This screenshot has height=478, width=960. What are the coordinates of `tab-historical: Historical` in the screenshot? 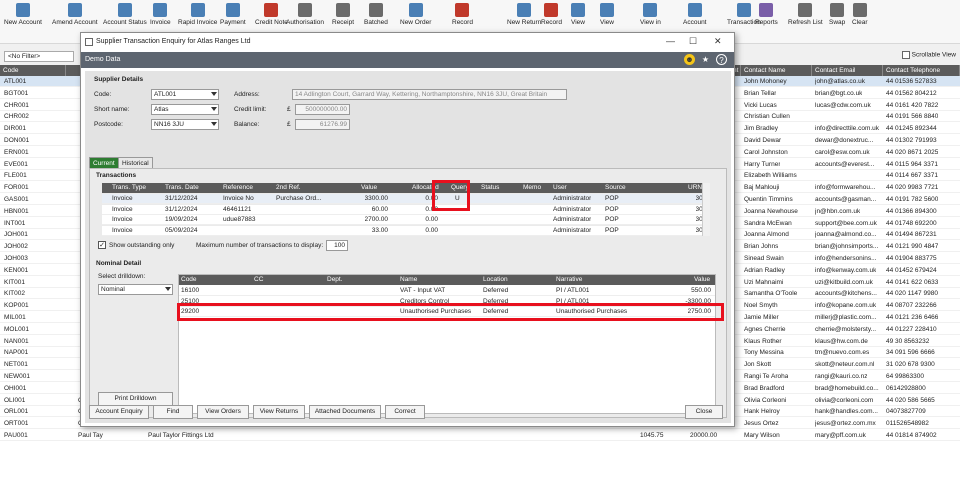 It's located at (135, 162).